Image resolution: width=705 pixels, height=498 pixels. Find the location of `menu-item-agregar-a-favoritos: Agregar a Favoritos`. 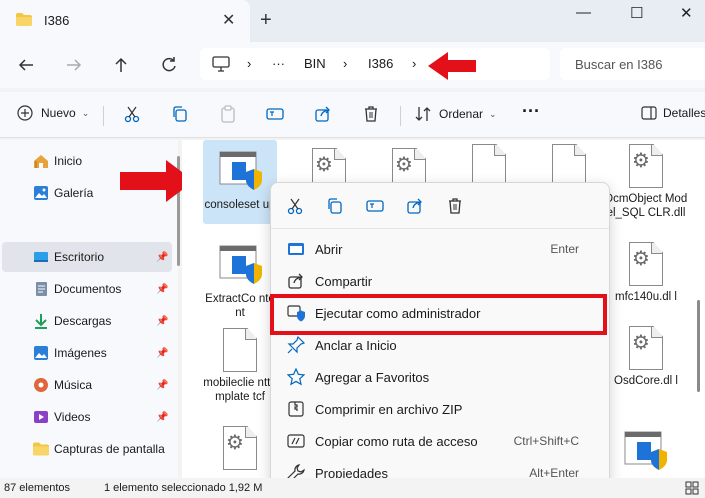

menu-item-agregar-a-favoritos: Agregar a Favoritos is located at coordinates (440, 377).